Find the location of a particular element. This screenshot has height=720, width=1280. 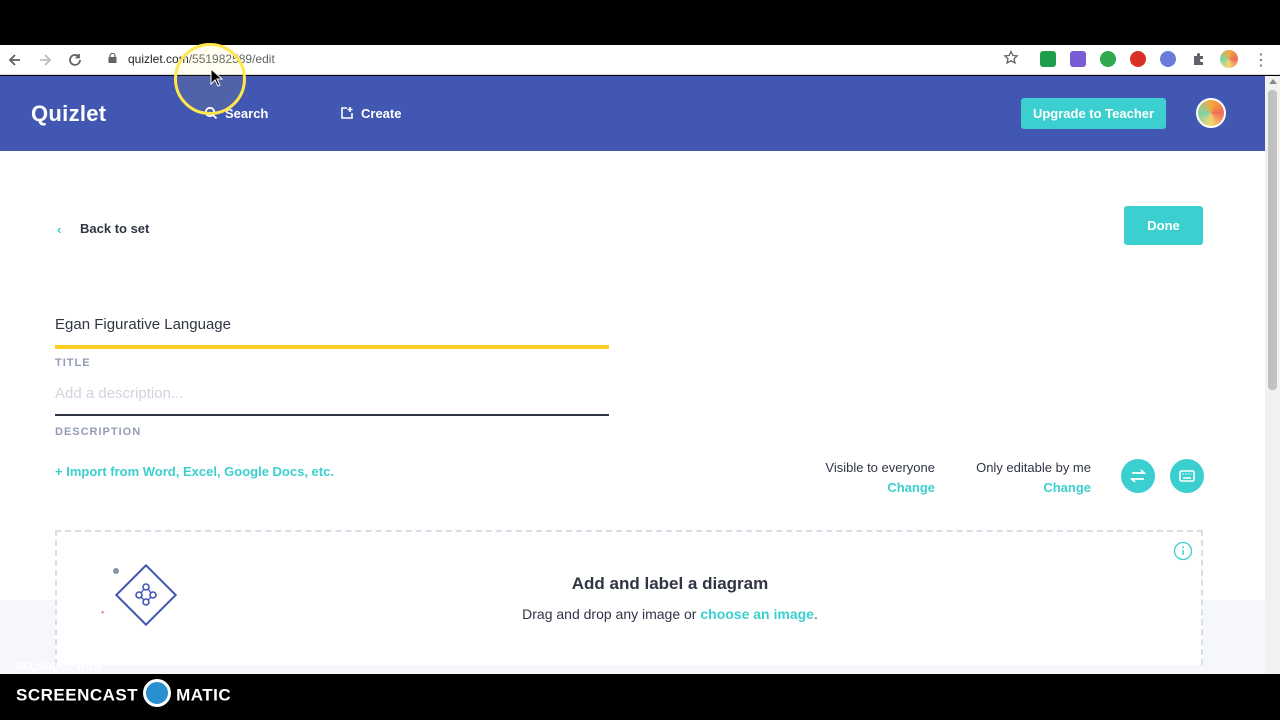

editable-setting: Only editable by me Change is located at coordinates (1015, 477).